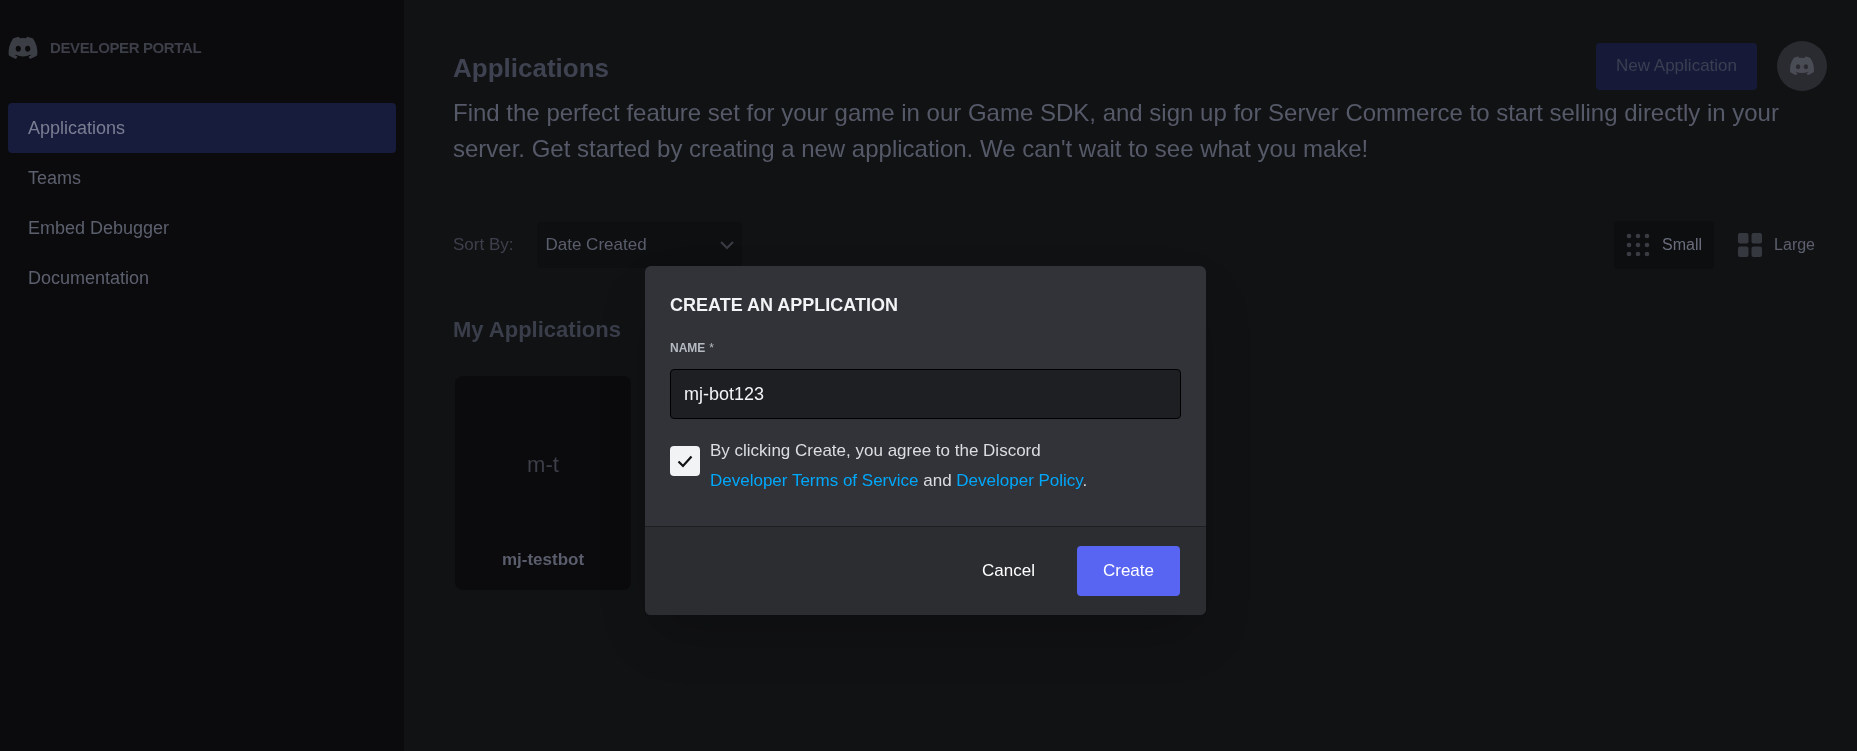 The image size is (1857, 751). I want to click on sidebar-item: Documentation, so click(202, 278).